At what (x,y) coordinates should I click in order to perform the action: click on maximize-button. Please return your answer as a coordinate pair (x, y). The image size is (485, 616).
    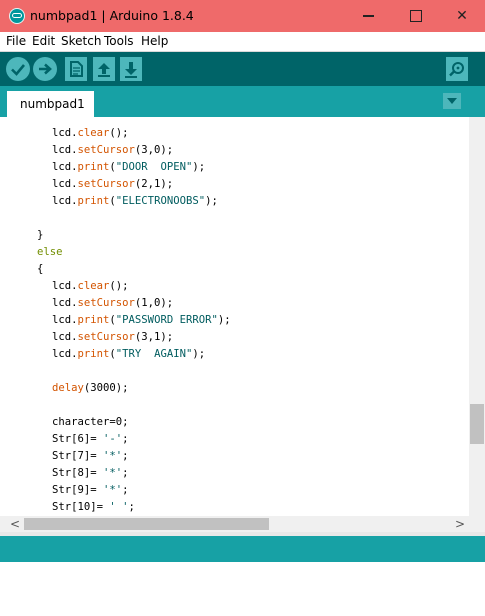
    Looking at the image, I should click on (416, 16).